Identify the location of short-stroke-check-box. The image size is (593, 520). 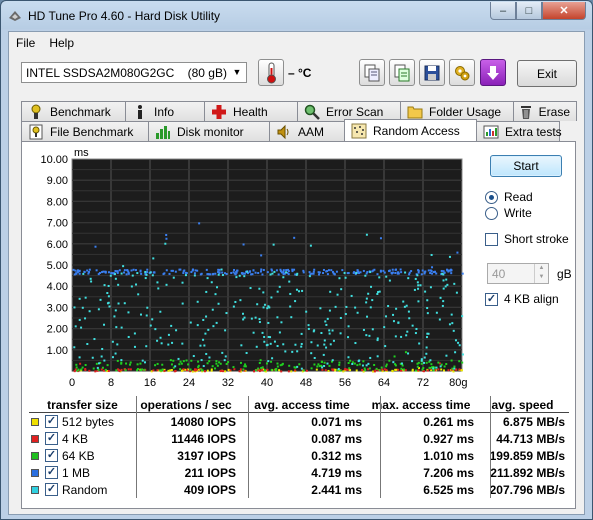
(491, 239).